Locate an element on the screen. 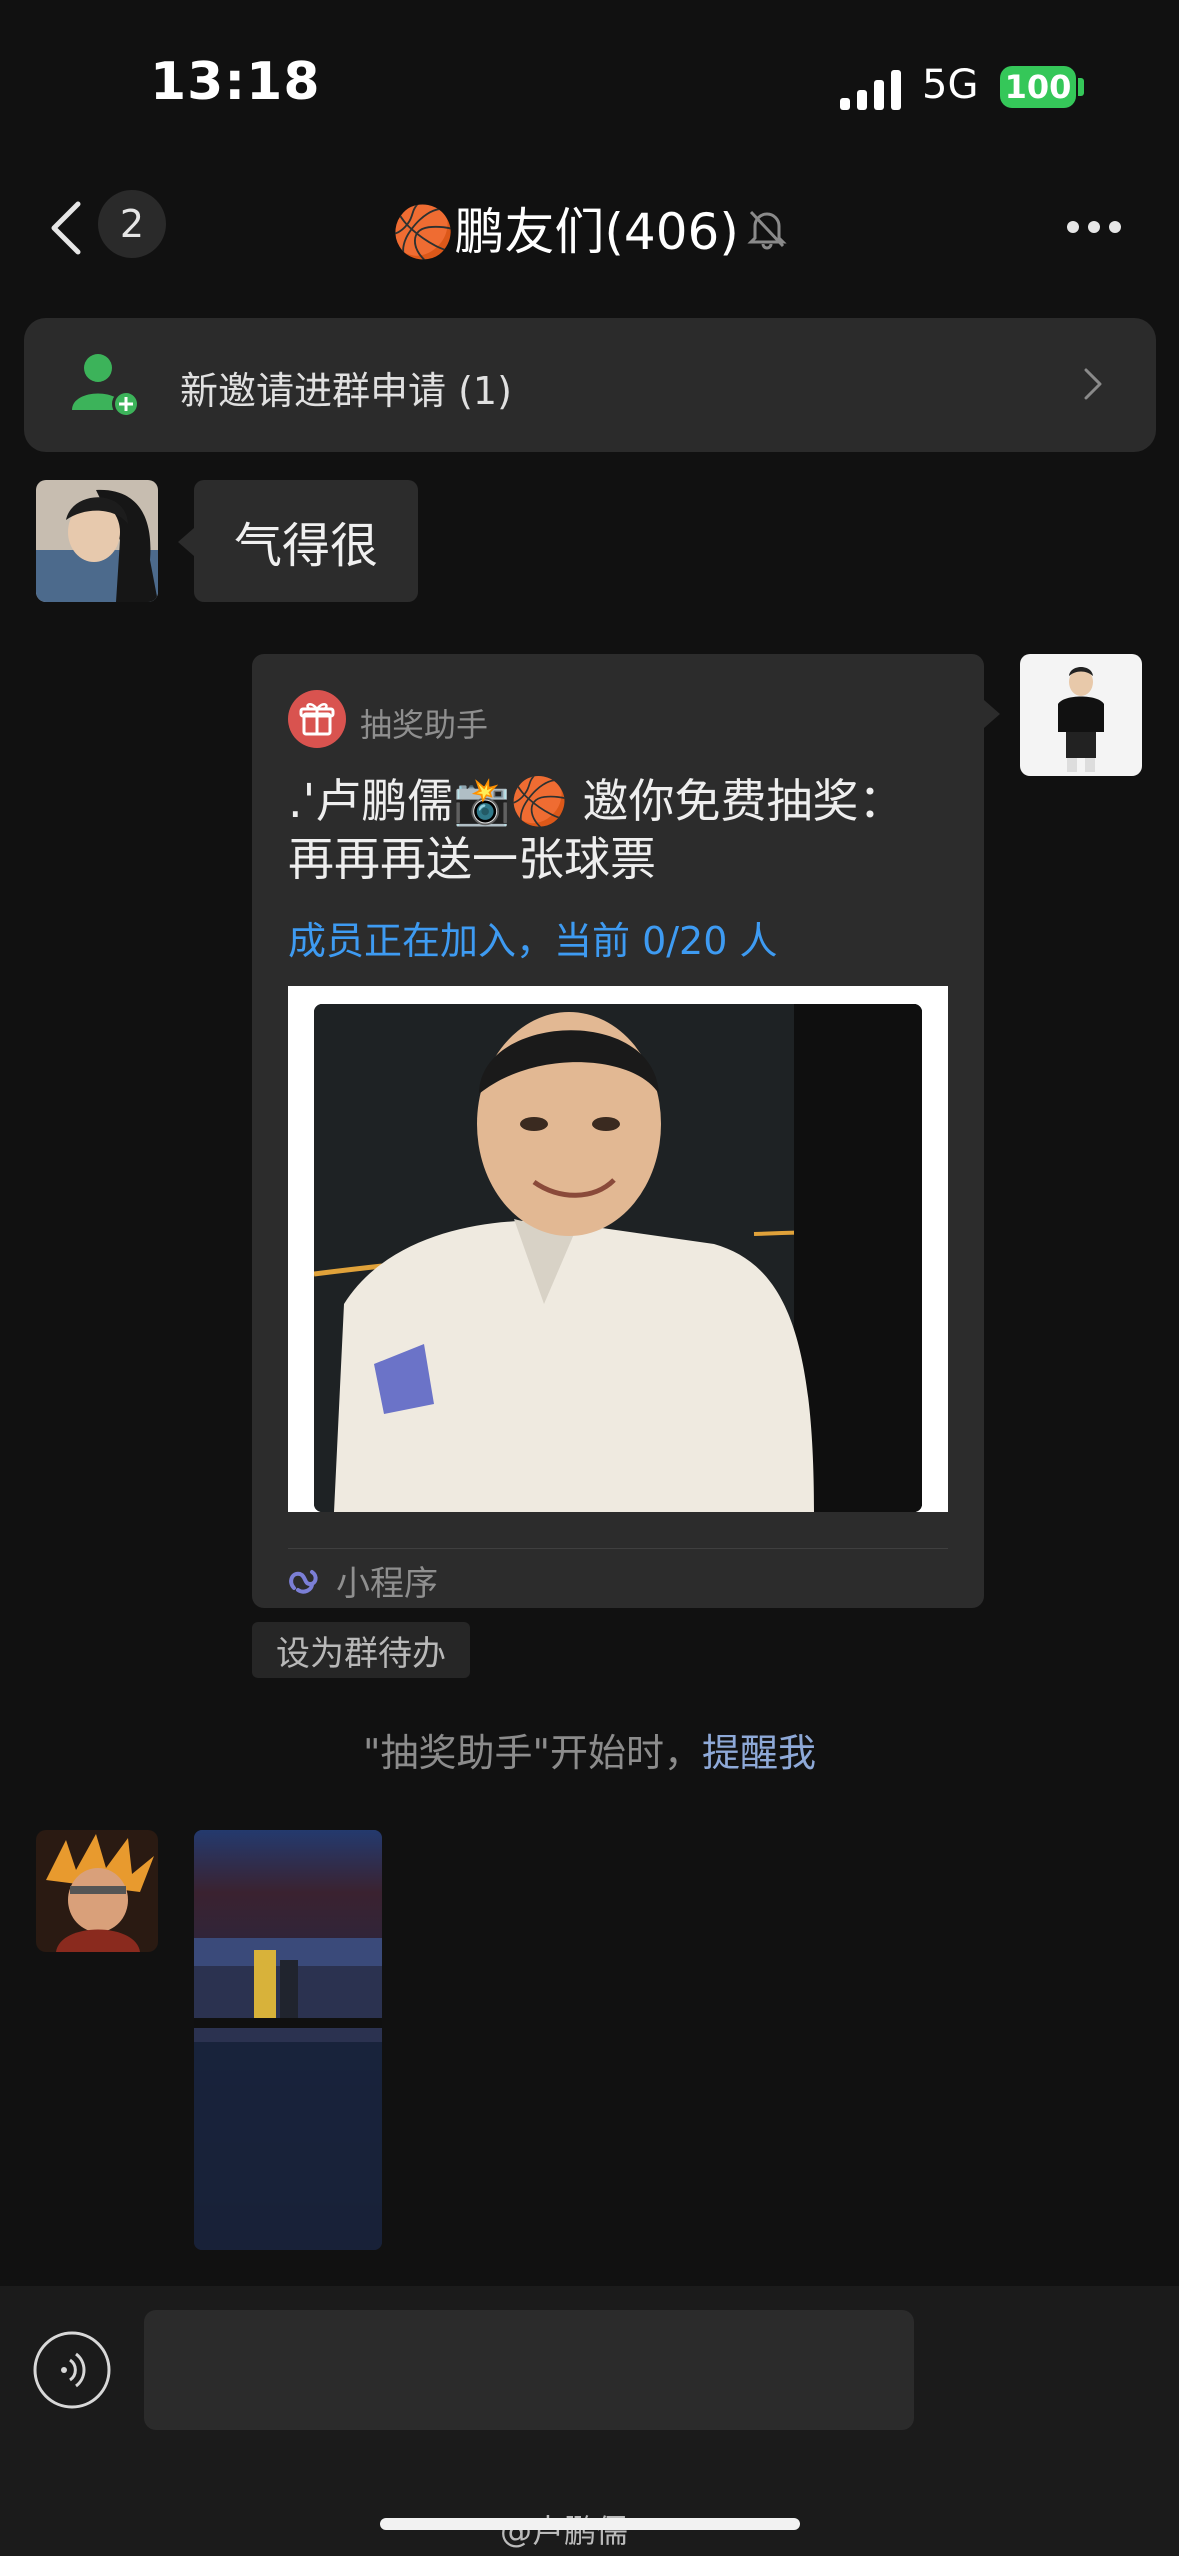 Image resolution: width=1179 pixels, height=2556 pixels. invite-banner-text: 新邀请进群申请 (1) is located at coordinates (346, 391).